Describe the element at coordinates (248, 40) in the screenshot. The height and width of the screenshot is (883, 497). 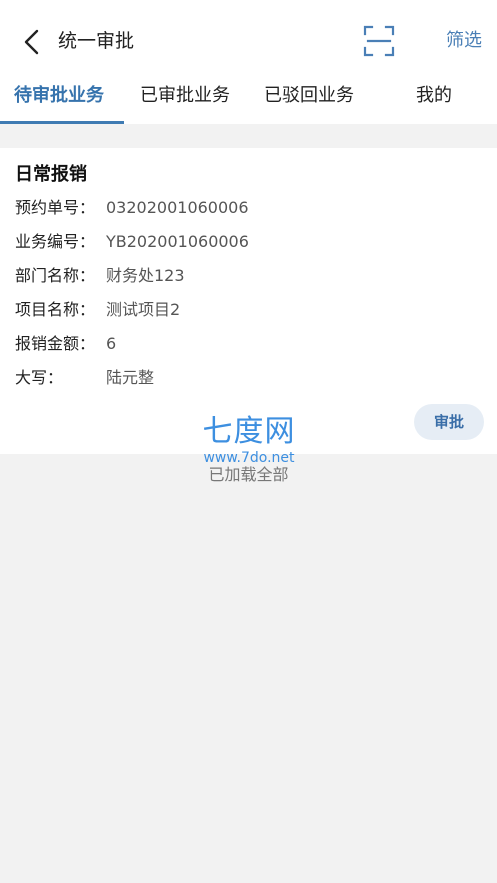
I see `app-header: 统一审批 筛选` at that location.